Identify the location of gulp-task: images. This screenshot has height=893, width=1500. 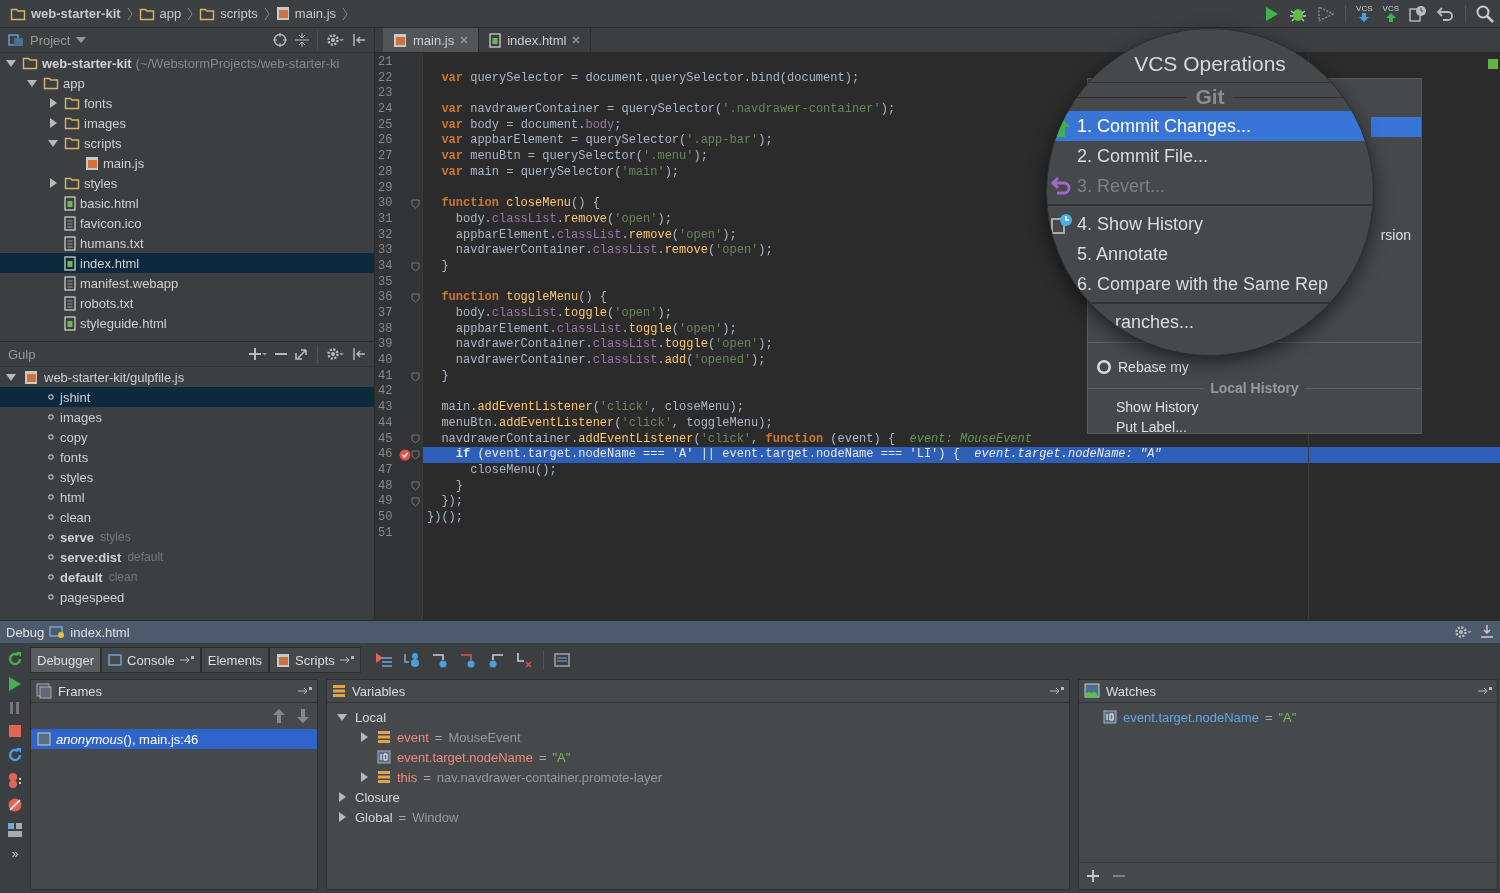
(187, 417).